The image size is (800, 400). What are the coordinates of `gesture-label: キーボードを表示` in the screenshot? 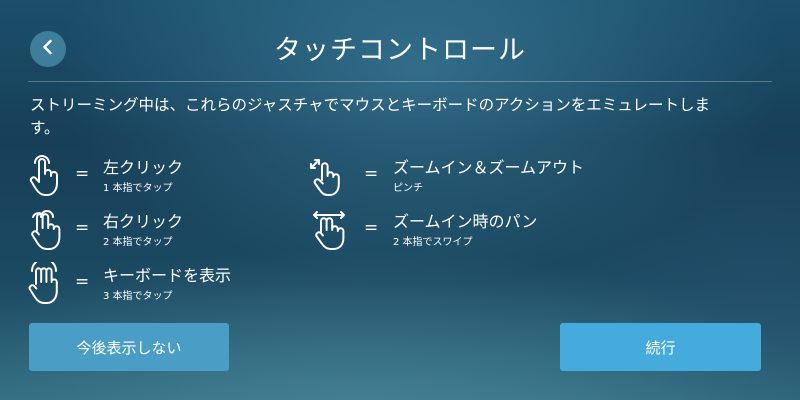 It's located at (167, 275).